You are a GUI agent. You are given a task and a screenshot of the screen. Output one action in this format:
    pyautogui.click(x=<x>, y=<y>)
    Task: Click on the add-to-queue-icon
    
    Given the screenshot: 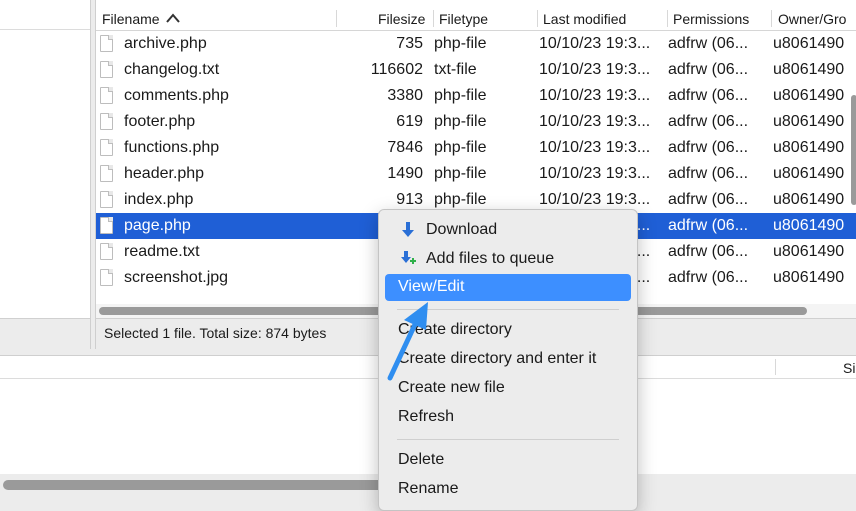 What is the action you would take?
    pyautogui.click(x=408, y=257)
    